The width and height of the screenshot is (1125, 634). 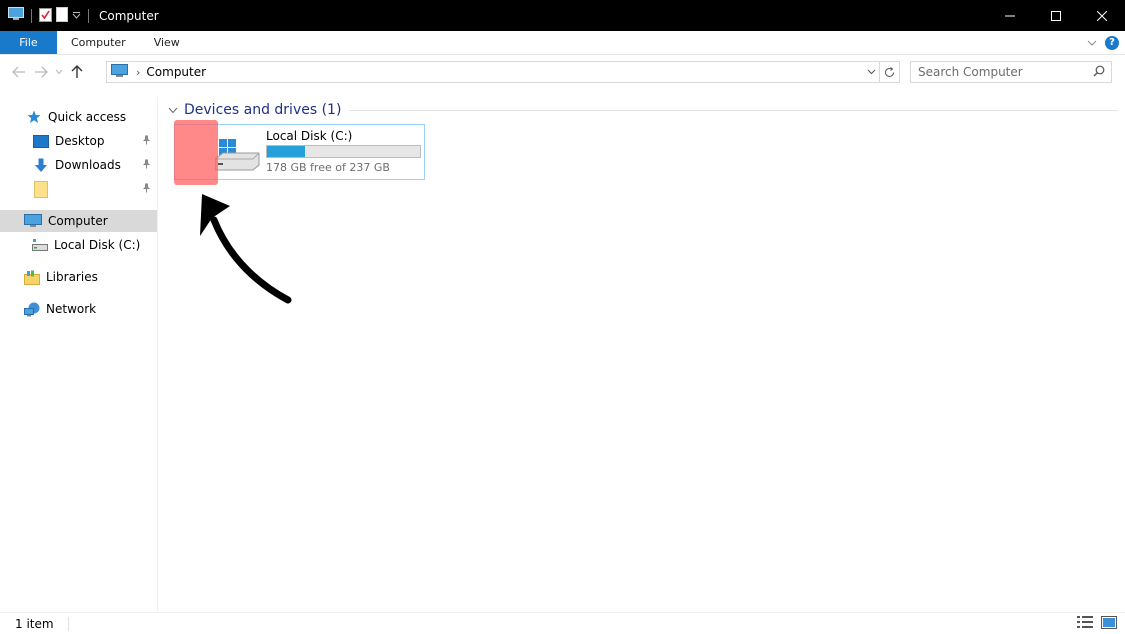 I want to click on drive-name: Local Disk (C:), so click(x=309, y=136).